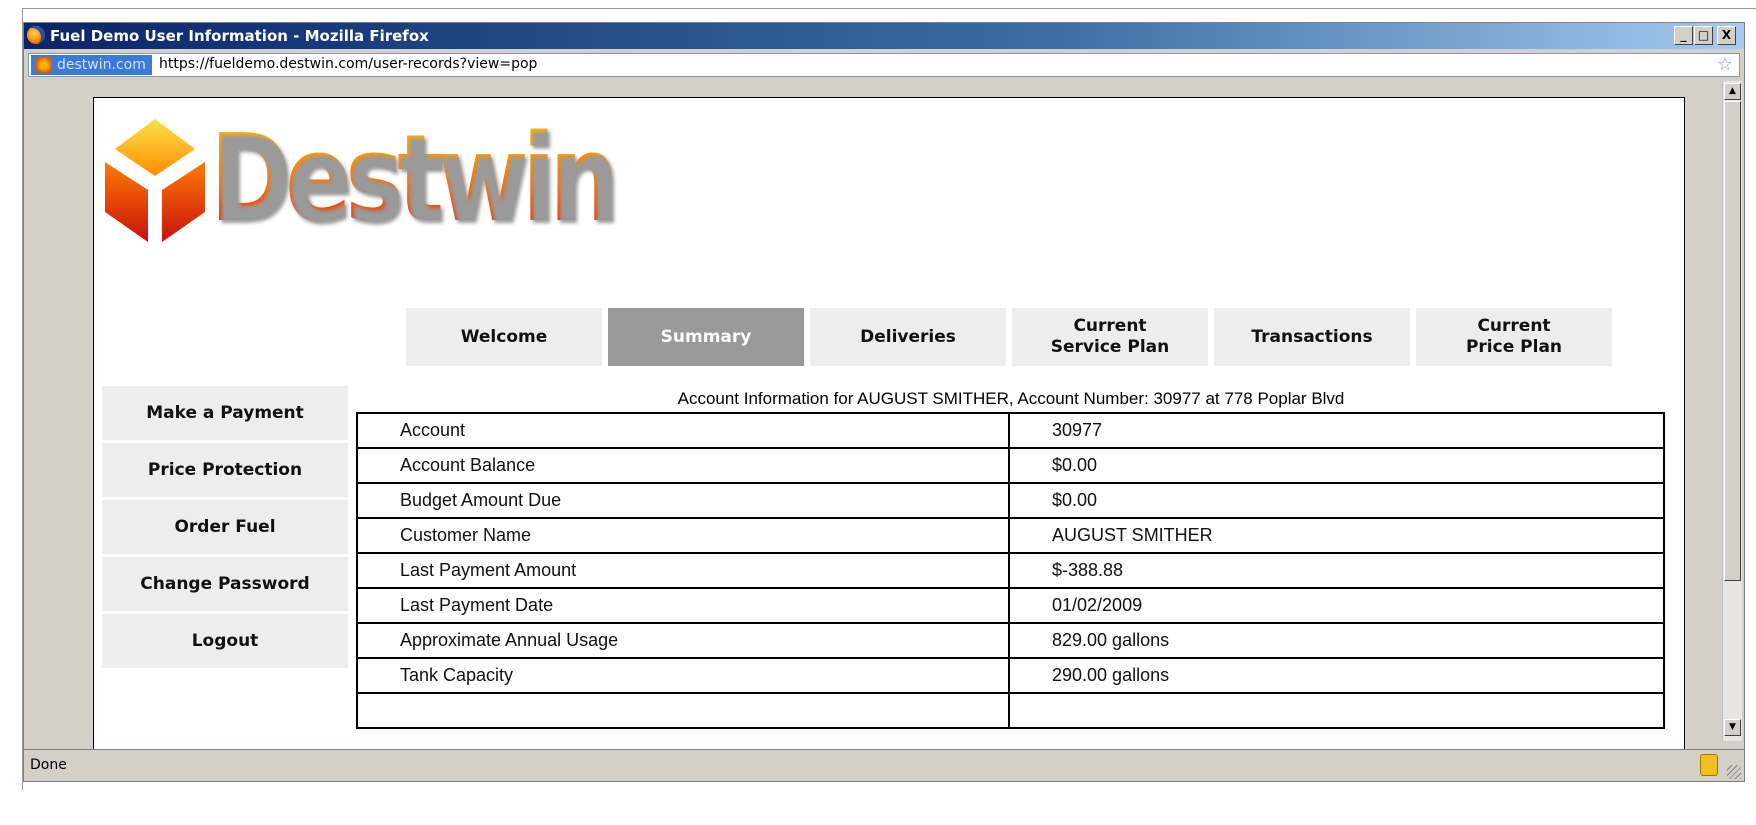  I want to click on table-row: Budget Amount Due $0.00, so click(1010, 500).